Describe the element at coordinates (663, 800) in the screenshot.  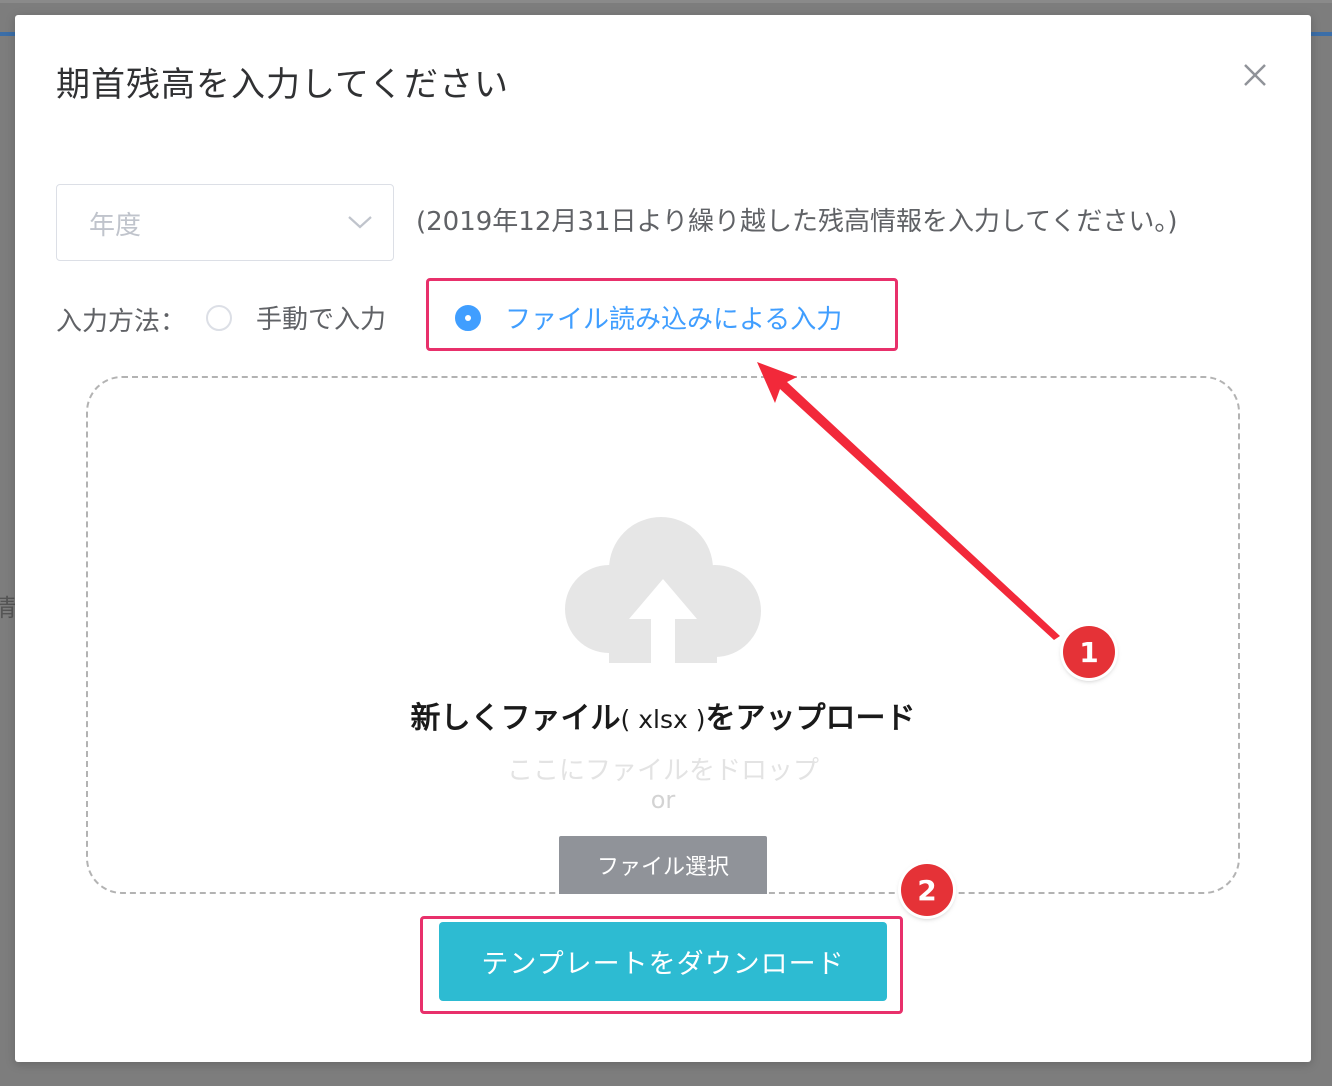
I see `or-separator: or` at that location.